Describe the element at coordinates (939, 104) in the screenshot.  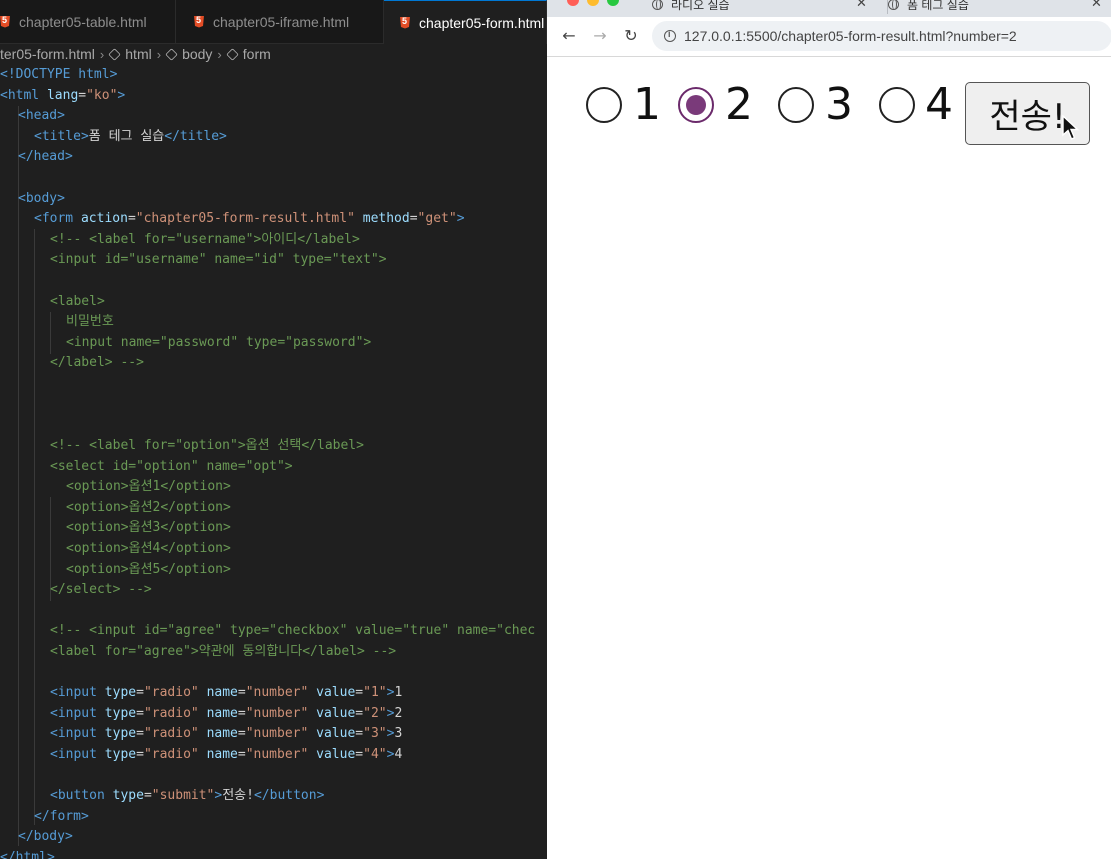
I see `radio-label-4: 4` at that location.